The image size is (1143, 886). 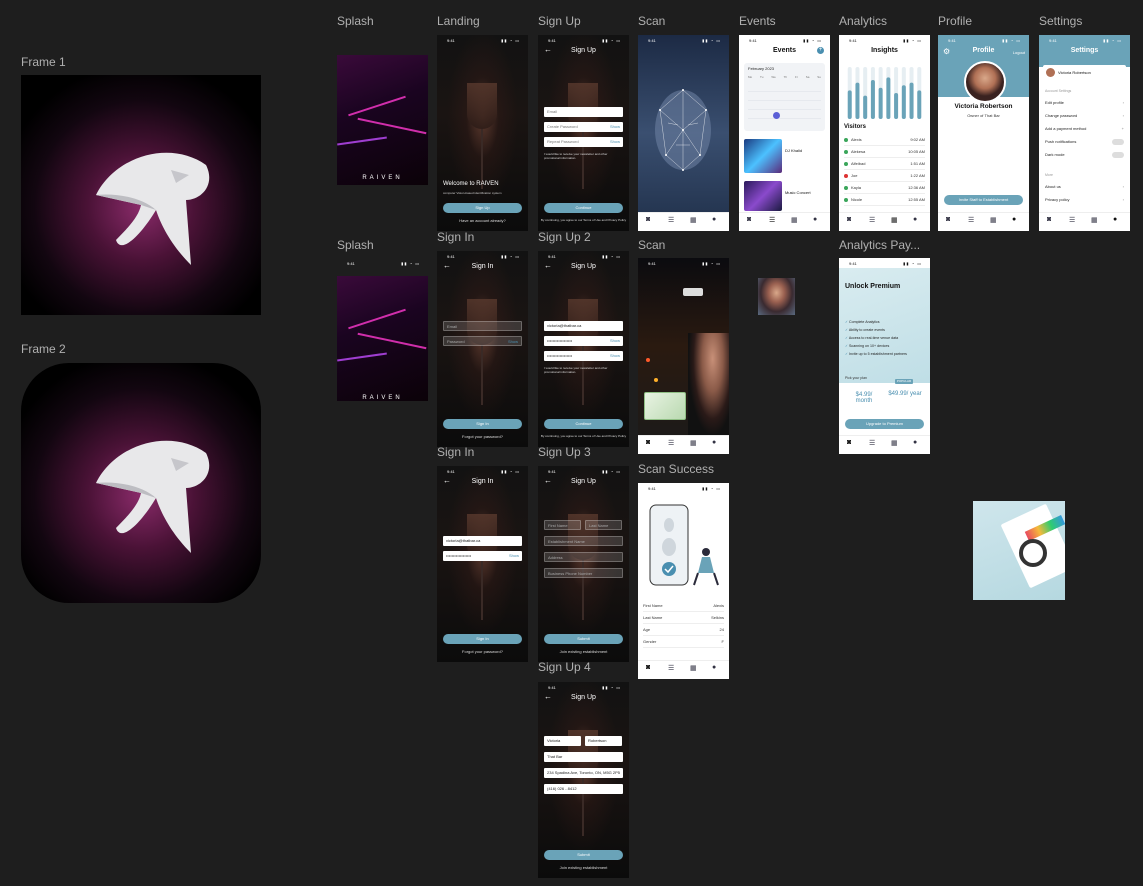 I want to click on establishment-field: Establishment Name, so click(x=583, y=541).